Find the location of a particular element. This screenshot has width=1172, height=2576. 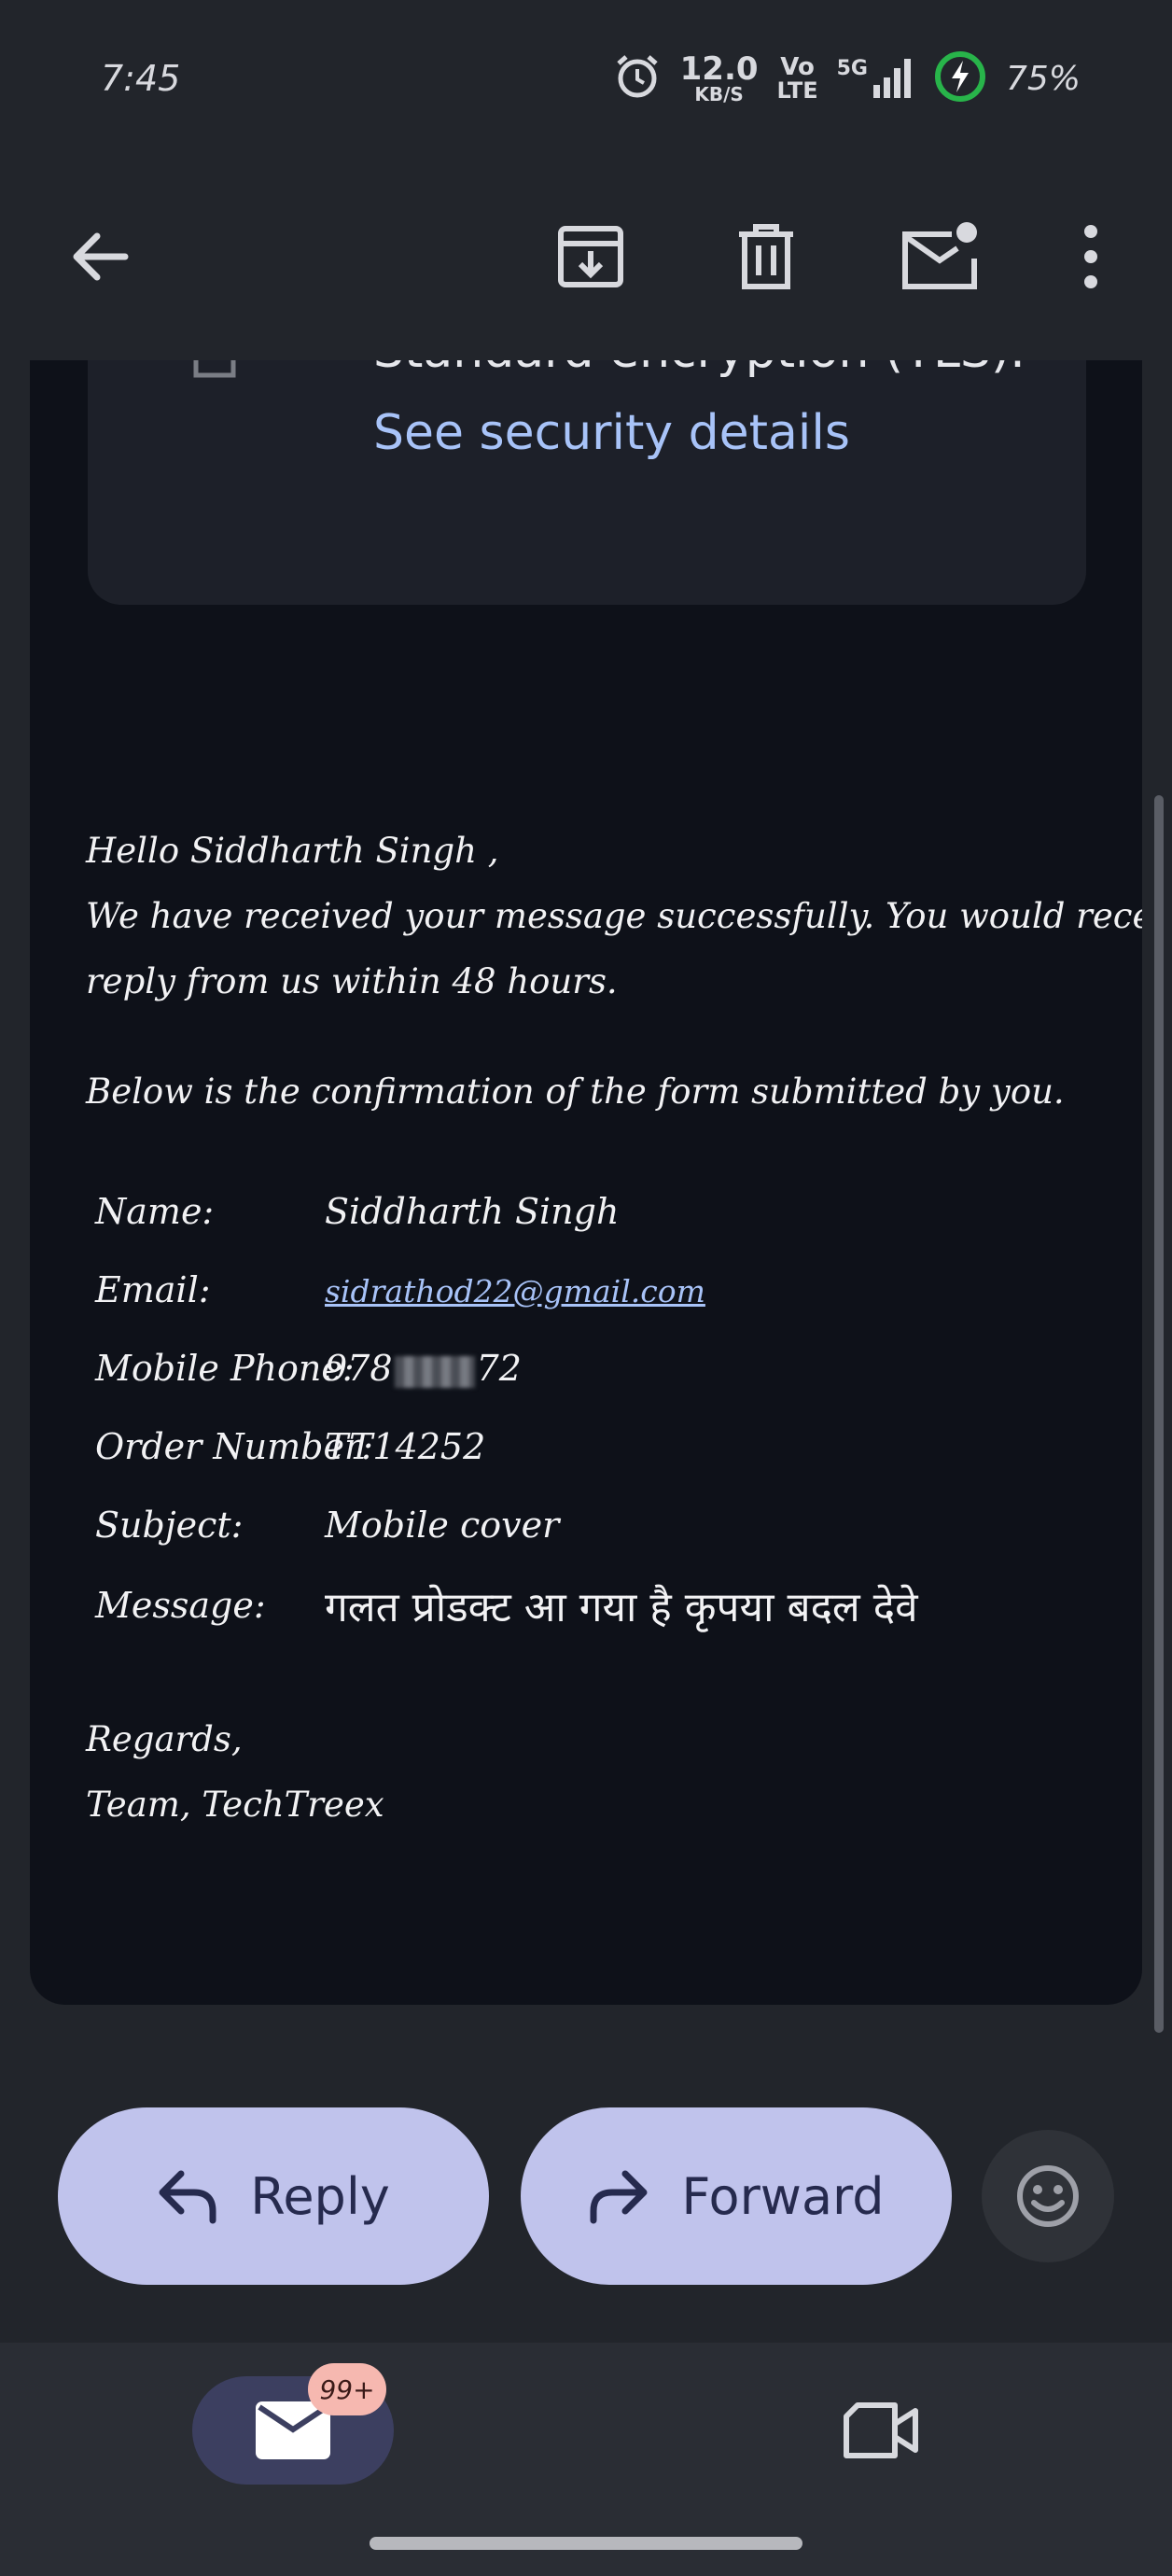

lock-document-icon is located at coordinates (214, 371).